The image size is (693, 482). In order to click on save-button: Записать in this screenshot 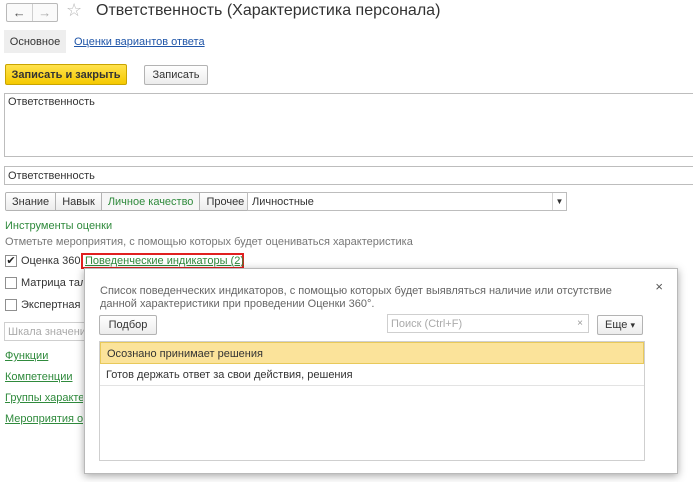, I will do `click(176, 75)`.